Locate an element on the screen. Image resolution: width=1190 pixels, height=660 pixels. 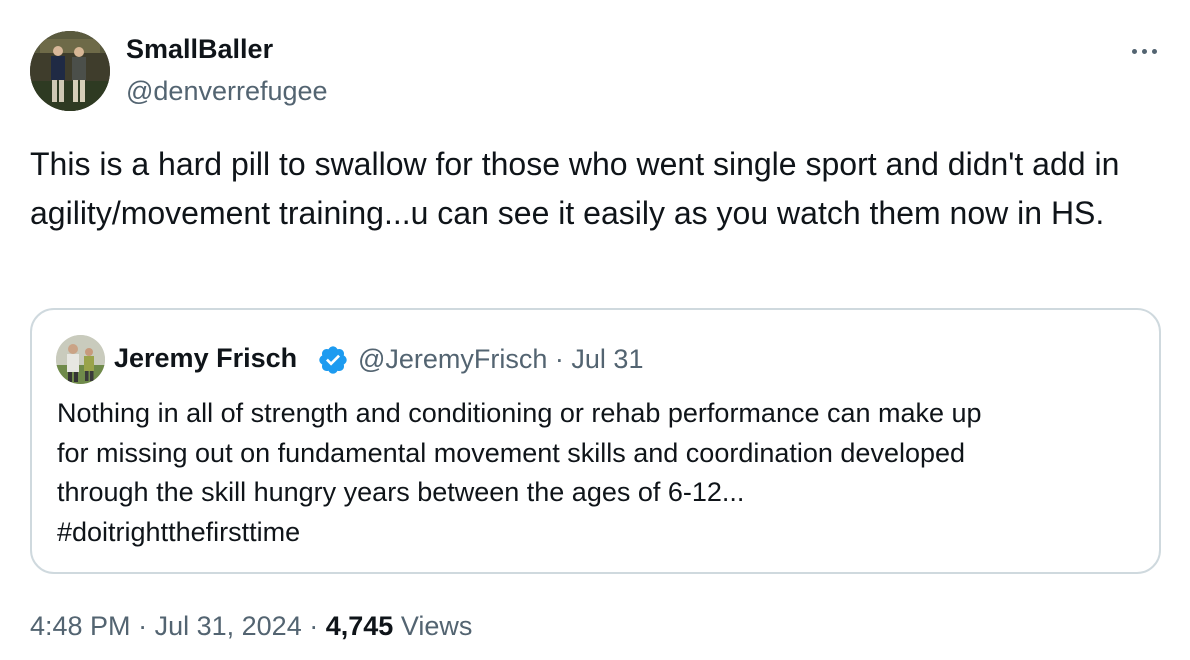
author-name: SmallBaller is located at coordinates (199, 49).